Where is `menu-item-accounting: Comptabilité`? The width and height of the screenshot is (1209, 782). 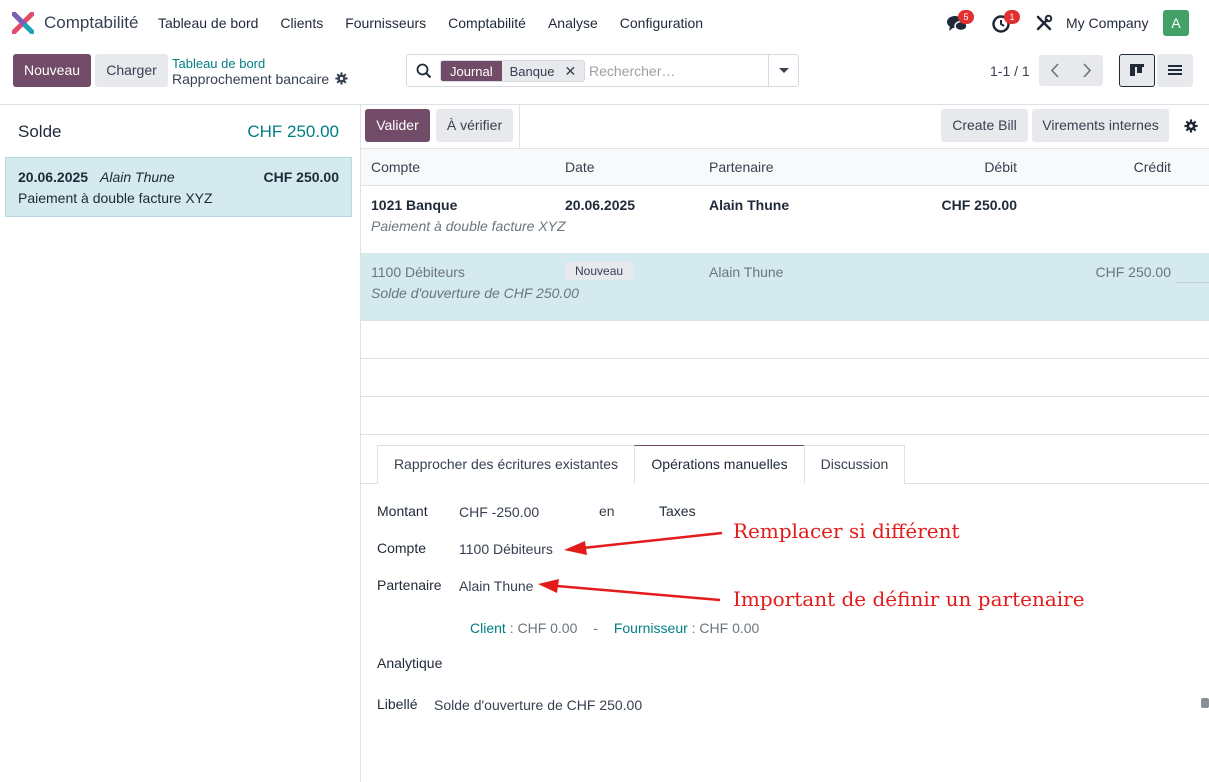
menu-item-accounting: Comptabilité is located at coordinates (487, 23).